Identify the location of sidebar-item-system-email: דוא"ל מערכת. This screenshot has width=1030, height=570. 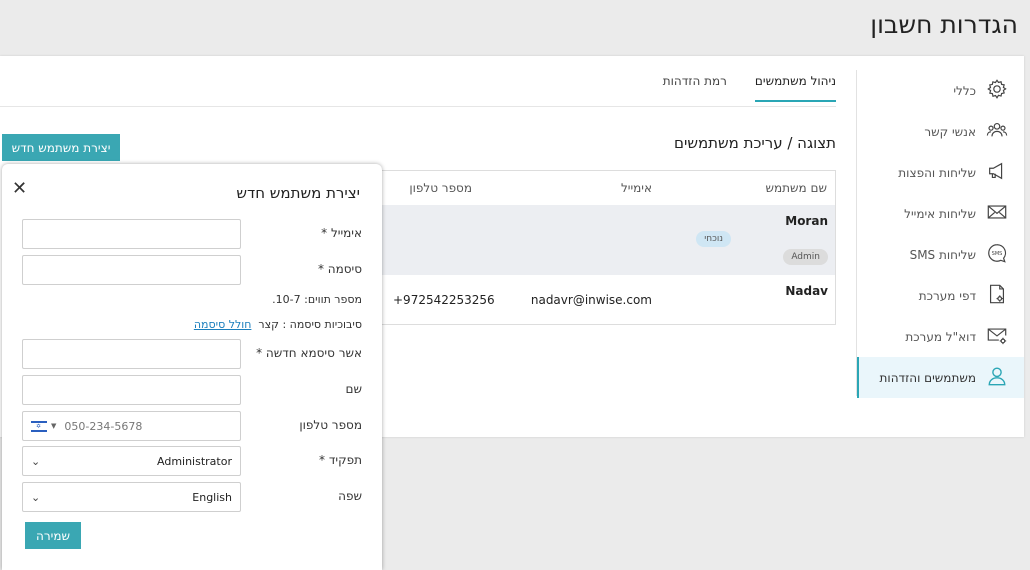
(940, 336).